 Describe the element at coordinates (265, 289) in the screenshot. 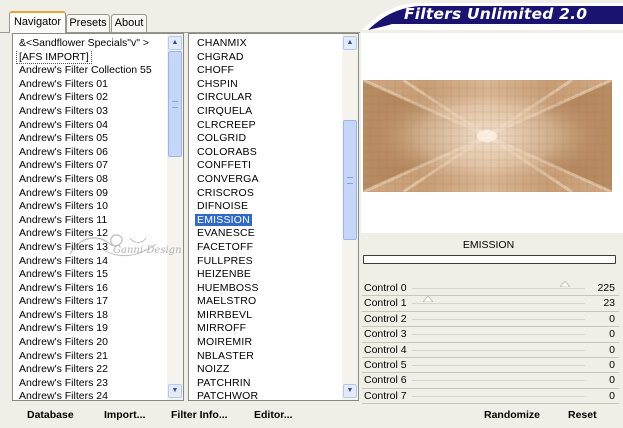

I see `filter-list-item: HUEMBOSS` at that location.